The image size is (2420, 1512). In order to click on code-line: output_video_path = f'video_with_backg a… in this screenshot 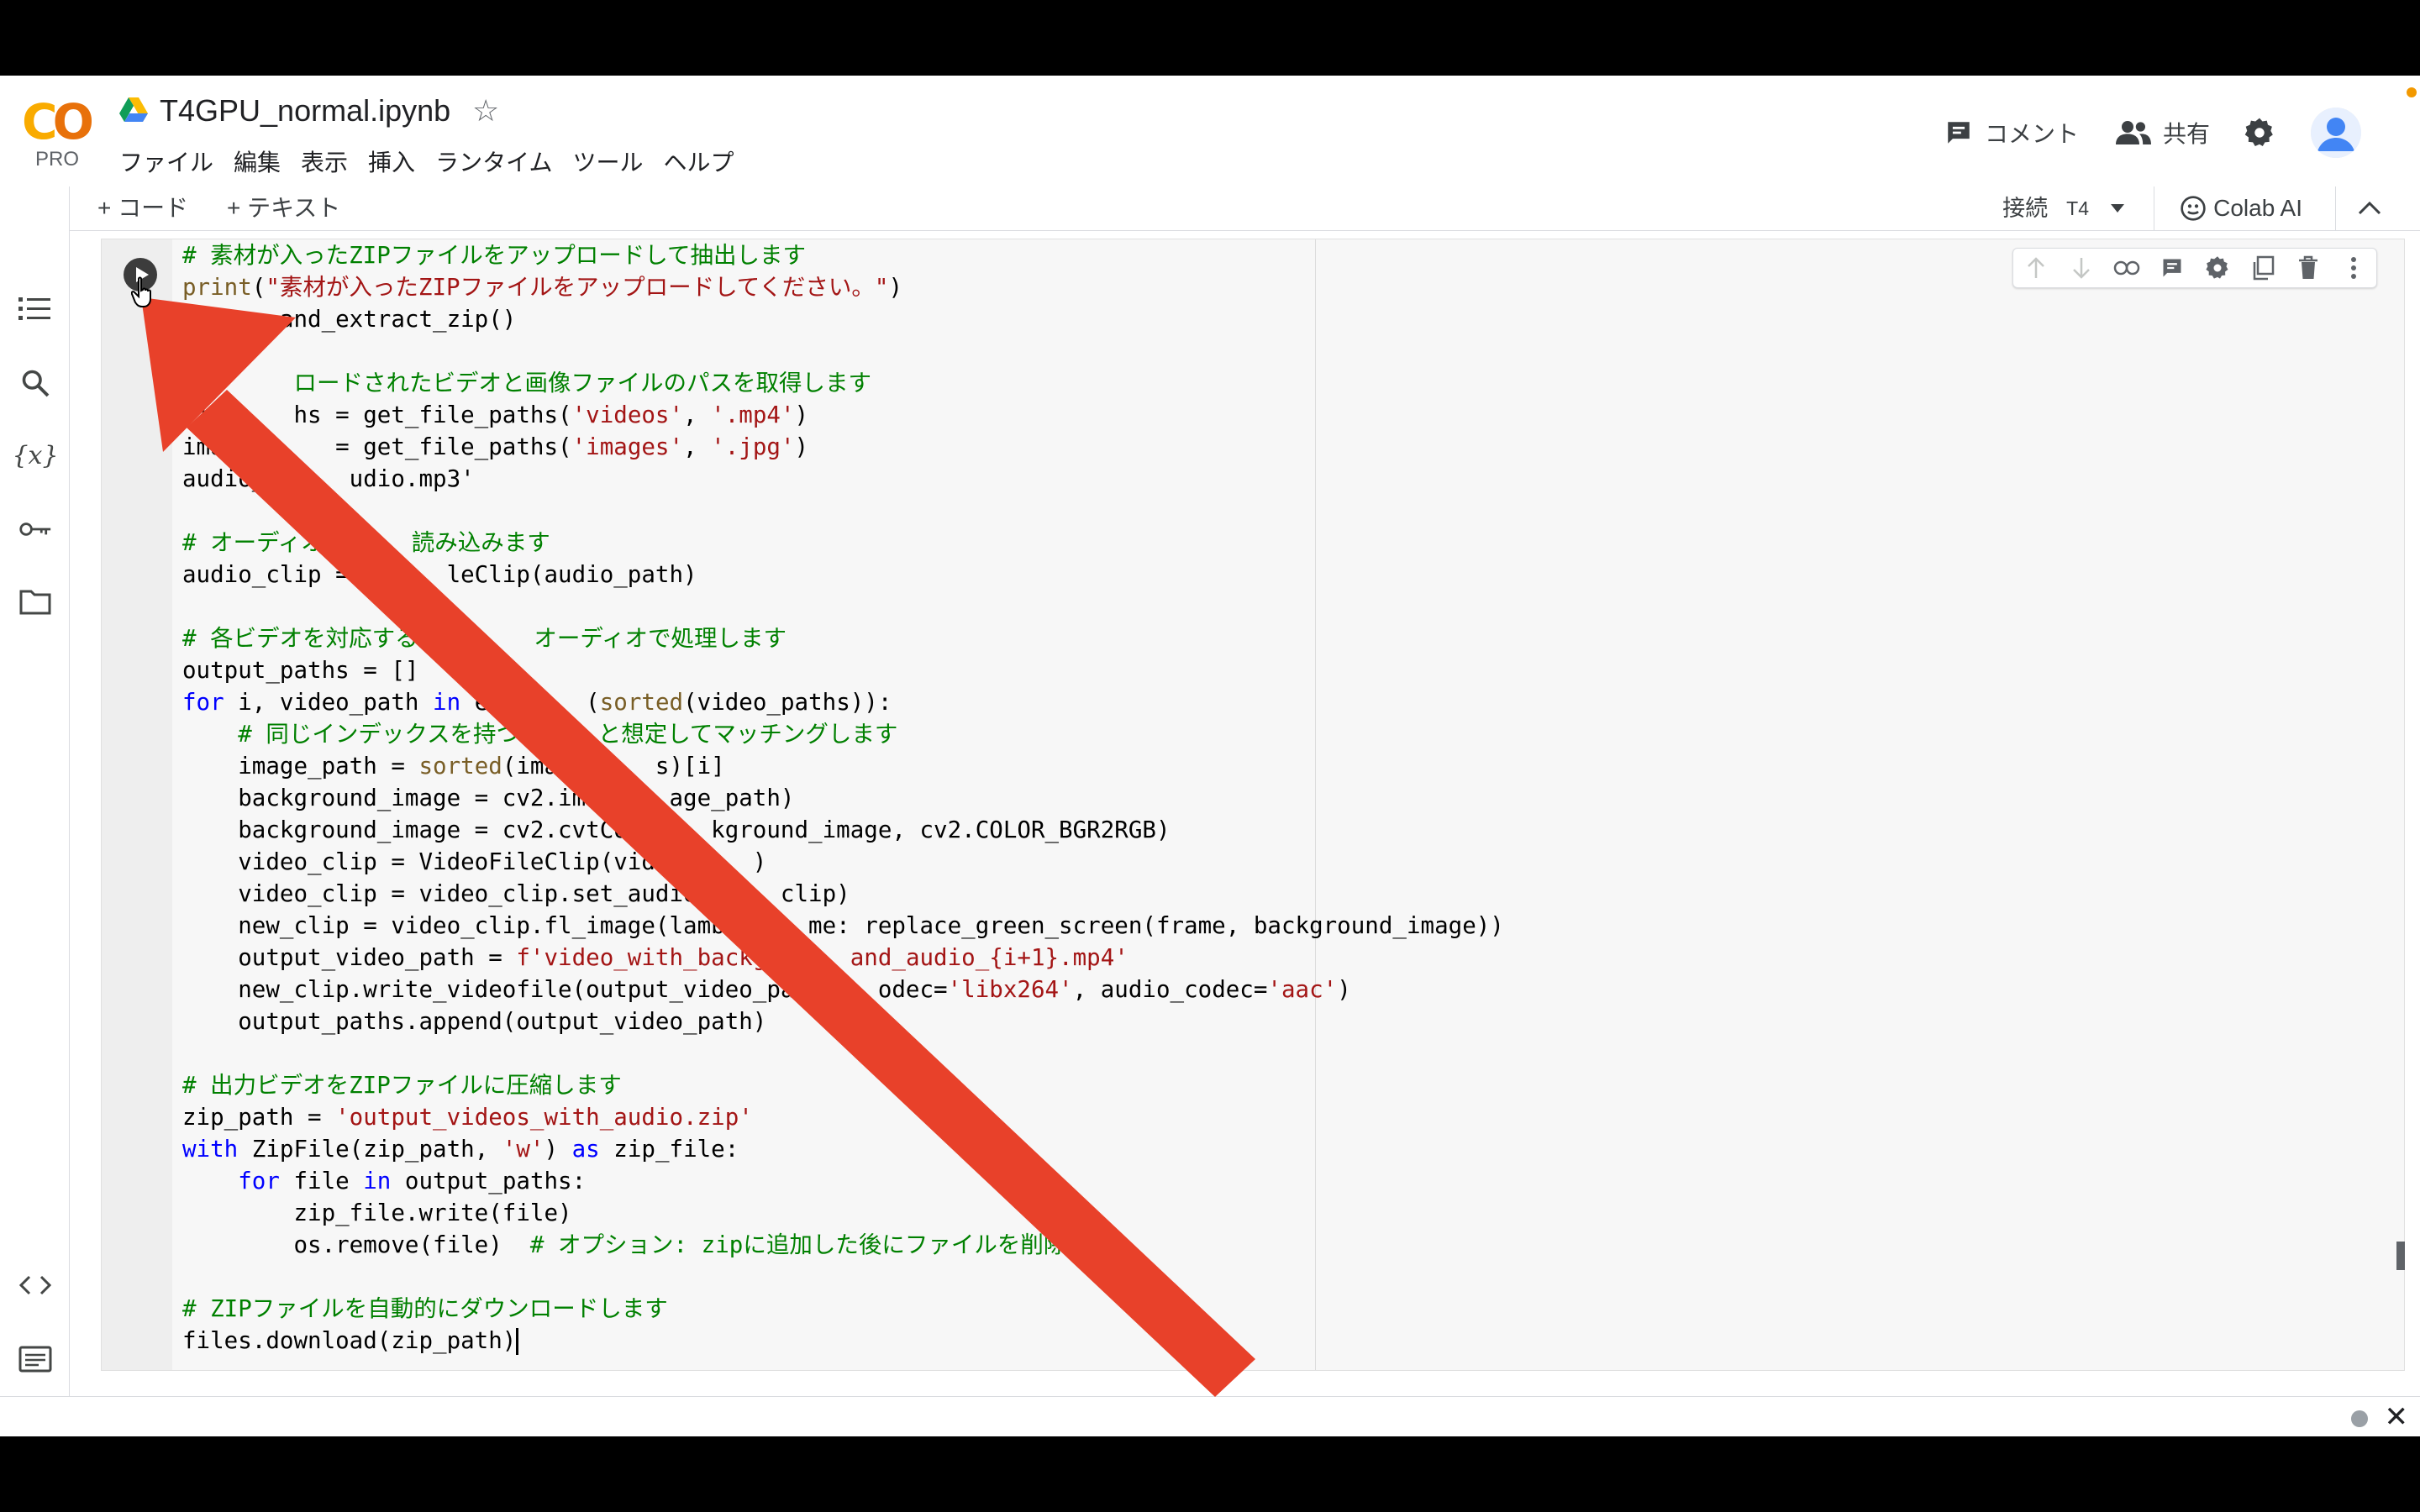, I will do `click(655, 957)`.